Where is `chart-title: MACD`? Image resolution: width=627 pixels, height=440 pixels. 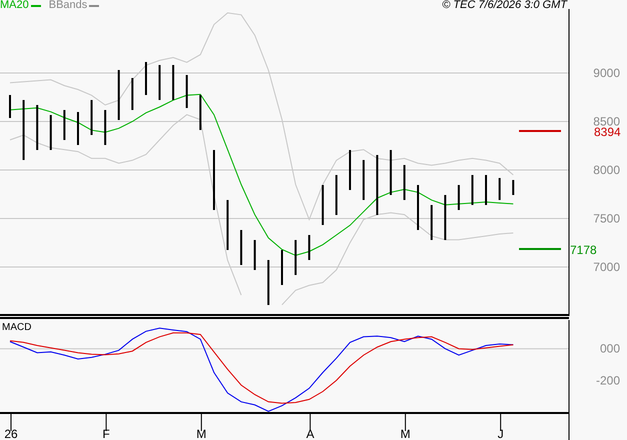
chart-title: MACD is located at coordinates (17, 328).